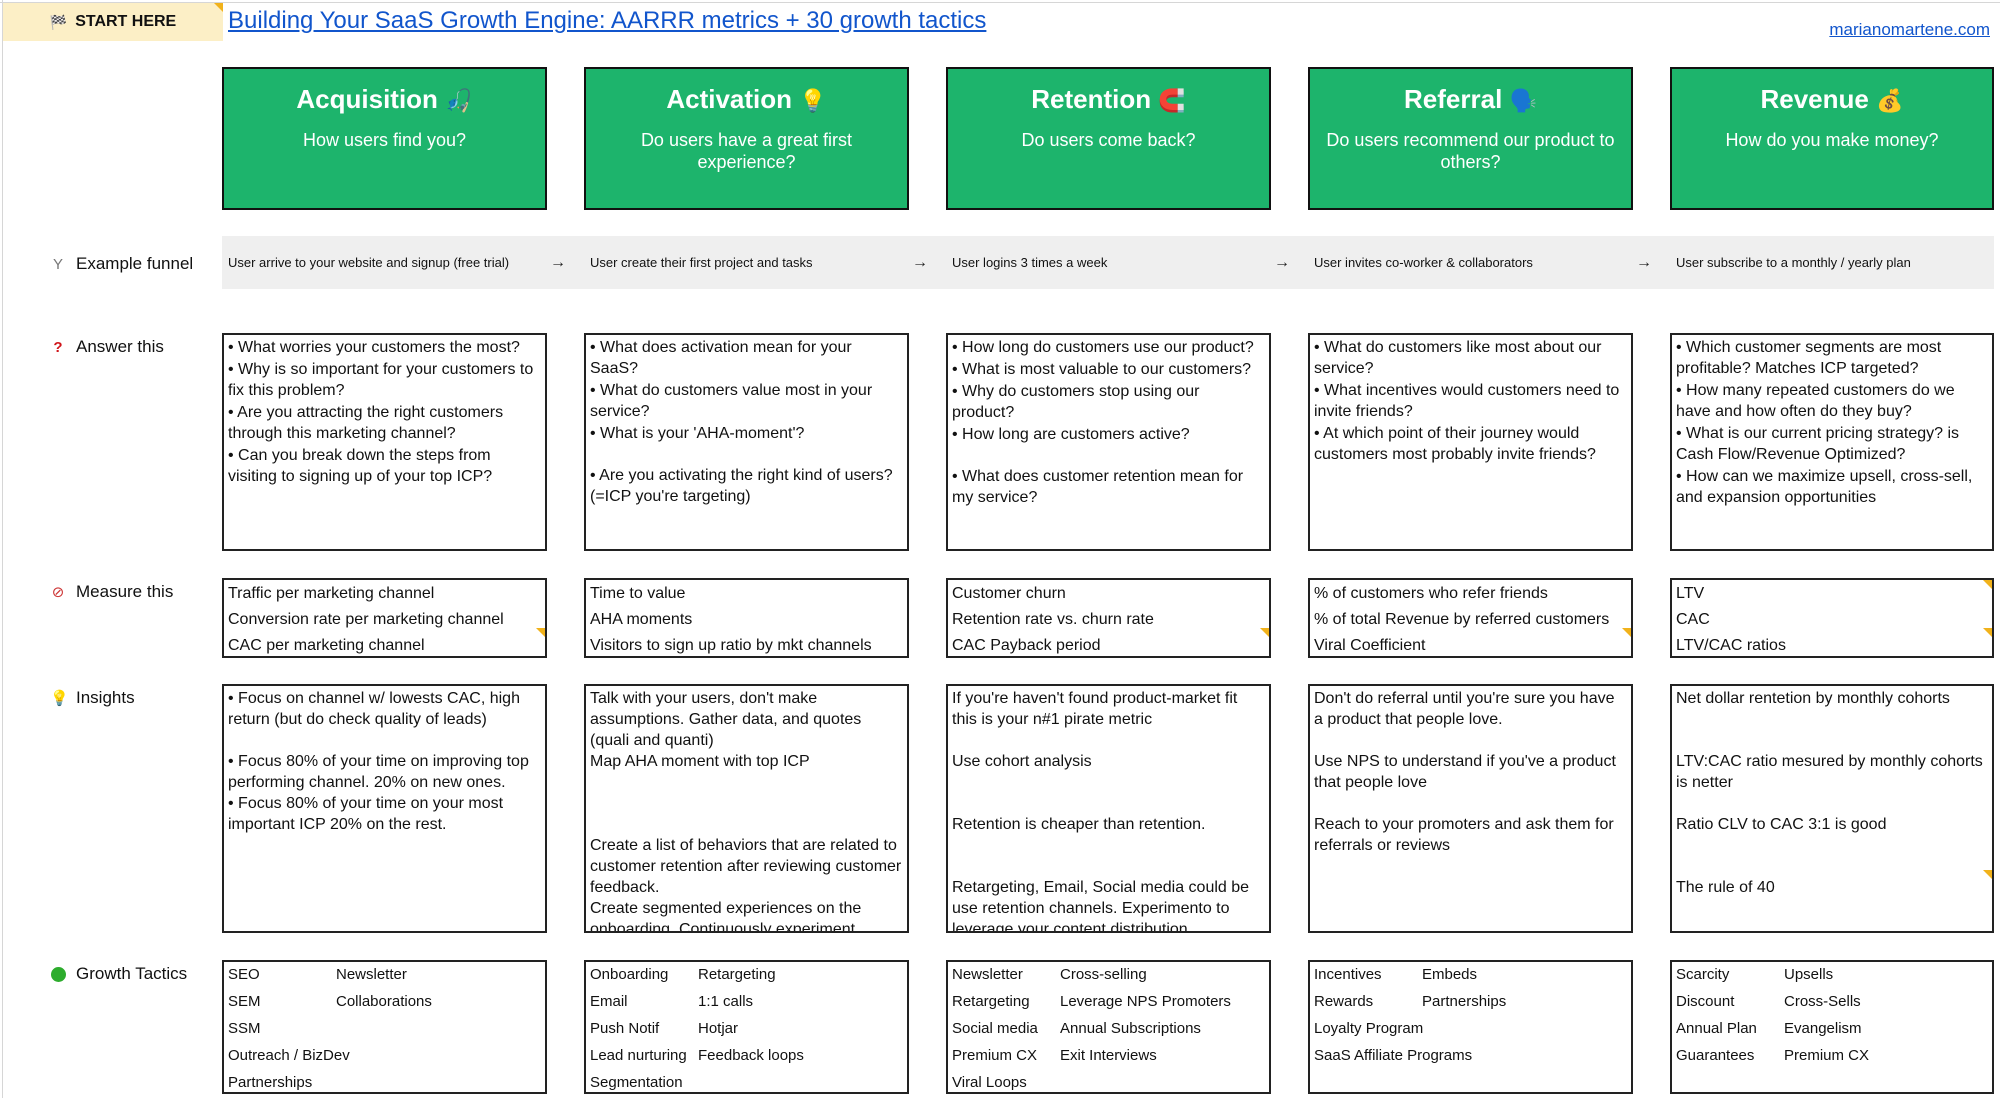 Image resolution: width=2000 pixels, height=1098 pixels. What do you see at coordinates (1071, 434) in the screenshot?
I see `answer-question-item: • How long are customers active?` at bounding box center [1071, 434].